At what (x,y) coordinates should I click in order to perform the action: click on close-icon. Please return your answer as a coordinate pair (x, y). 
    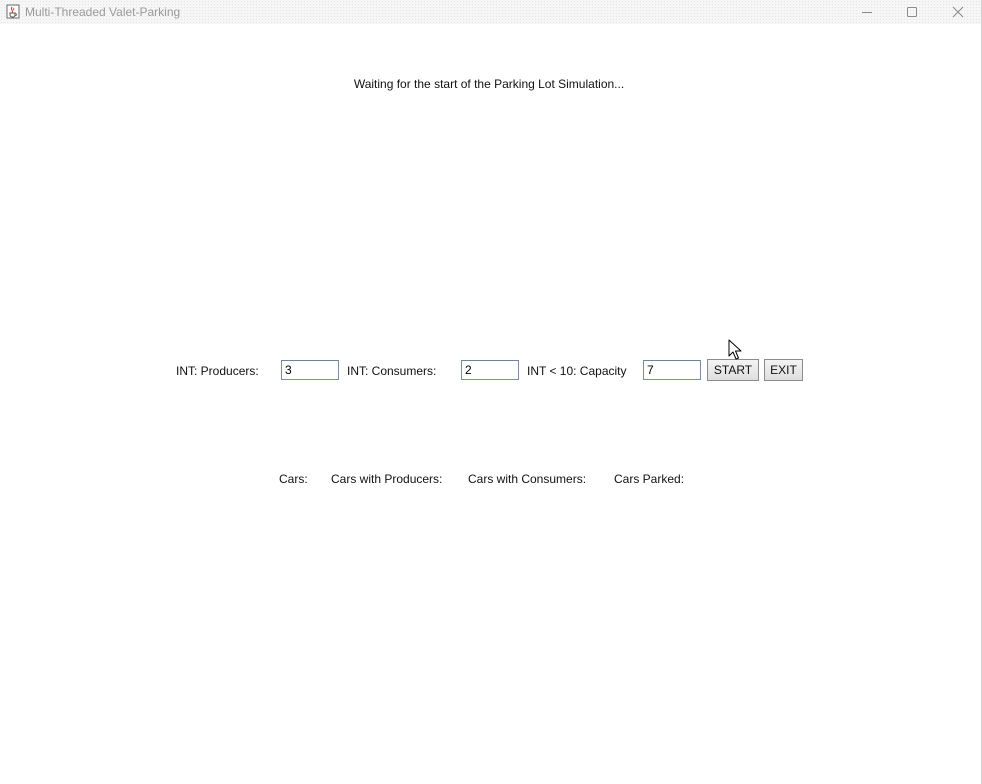
    Looking at the image, I should click on (958, 12).